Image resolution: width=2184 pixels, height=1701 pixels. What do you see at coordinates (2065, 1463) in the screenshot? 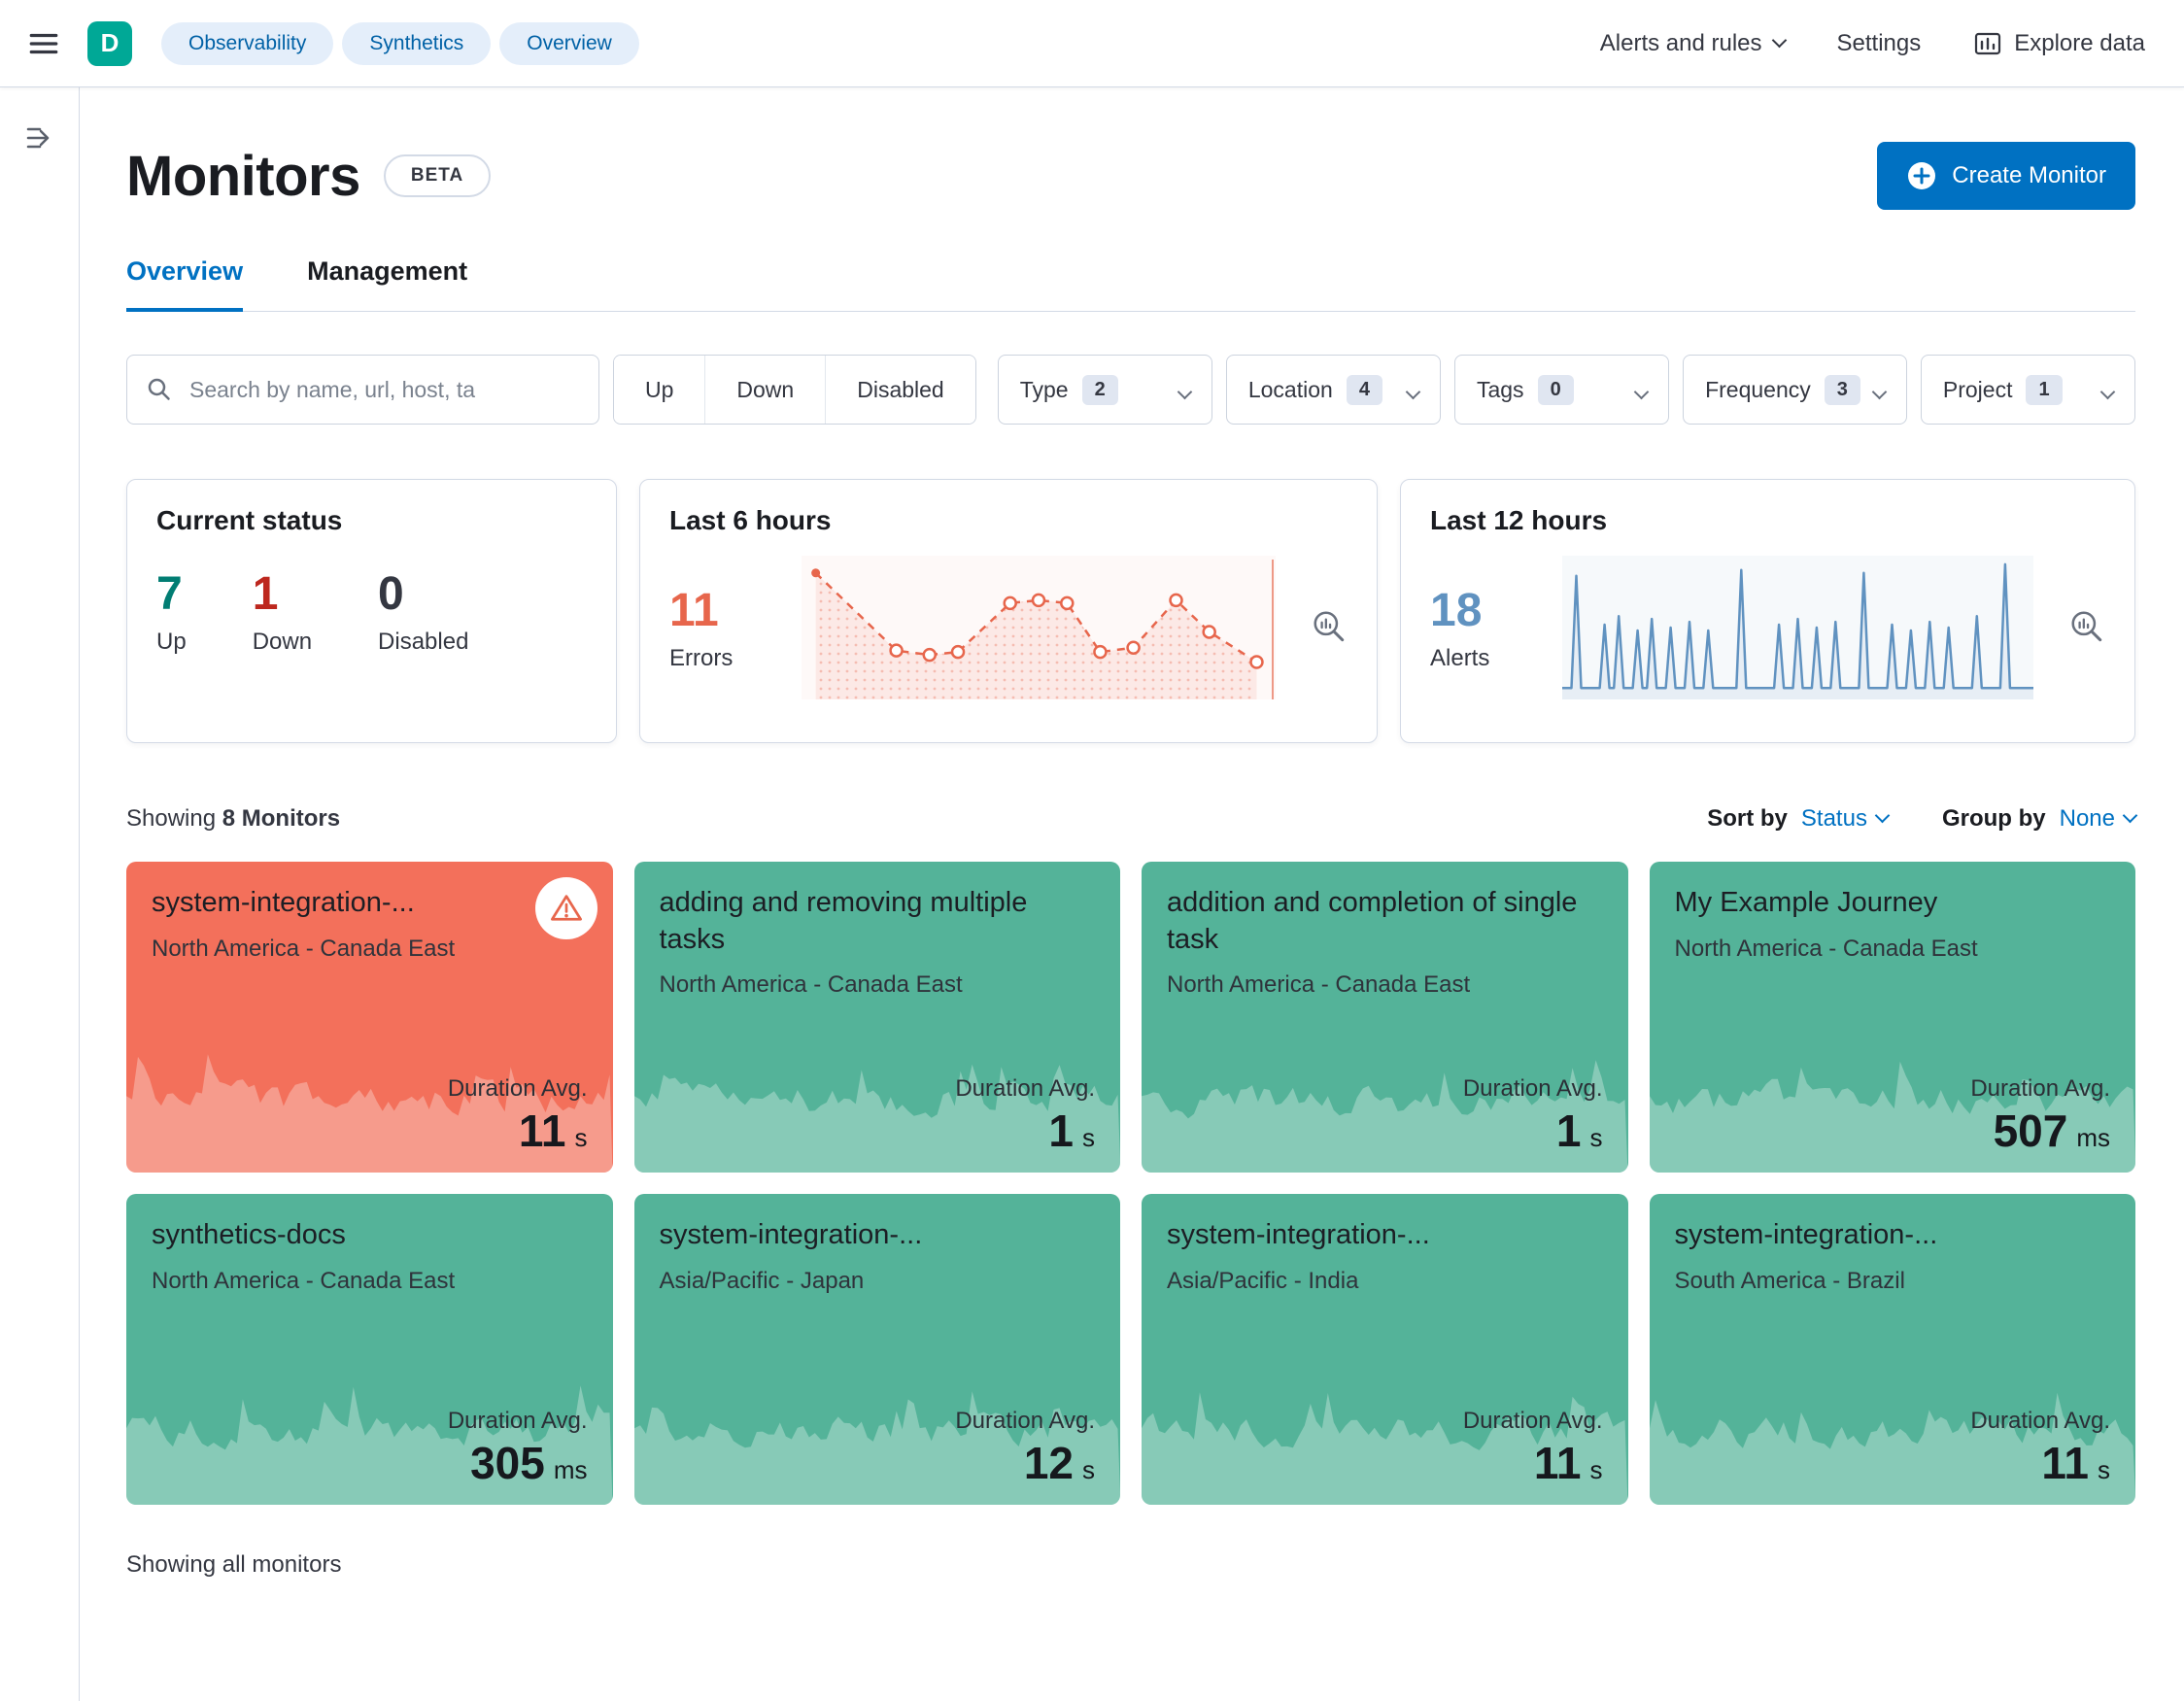
I see `duration-value: 11` at bounding box center [2065, 1463].